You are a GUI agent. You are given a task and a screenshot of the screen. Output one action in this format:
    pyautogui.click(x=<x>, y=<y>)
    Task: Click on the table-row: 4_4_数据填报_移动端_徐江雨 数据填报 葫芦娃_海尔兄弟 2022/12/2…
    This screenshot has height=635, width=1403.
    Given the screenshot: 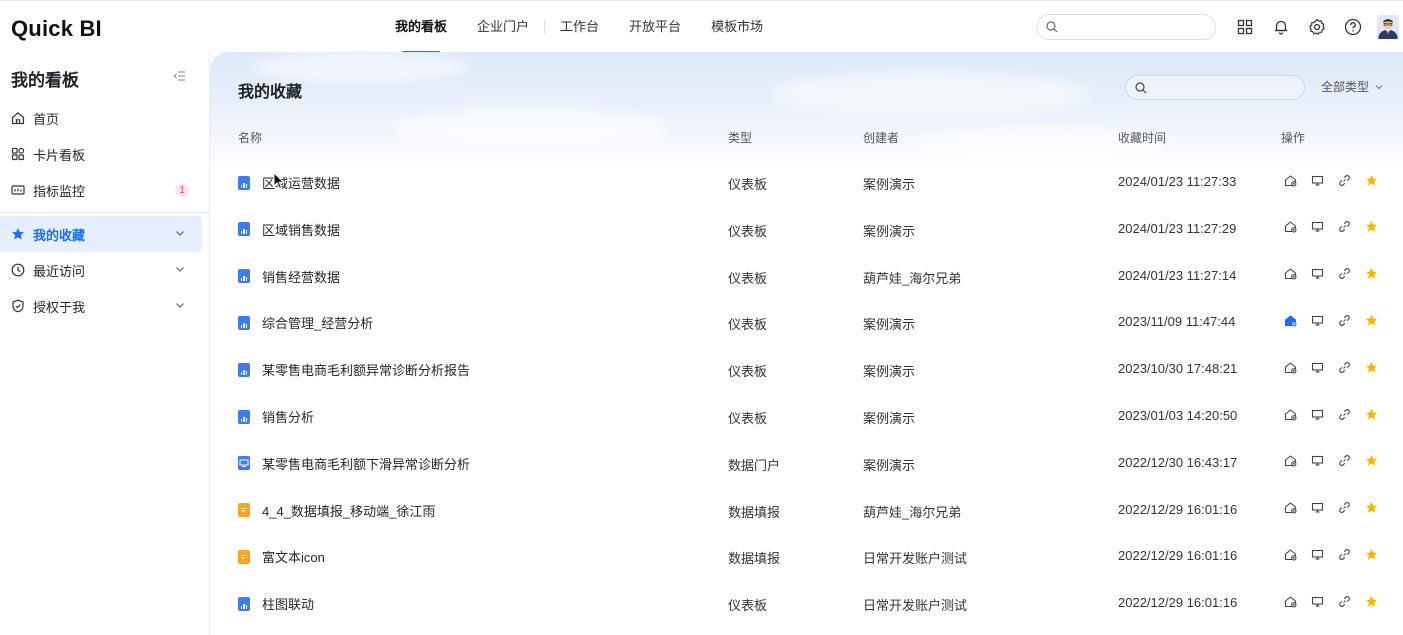 What is the action you would take?
    pyautogui.click(x=806, y=510)
    